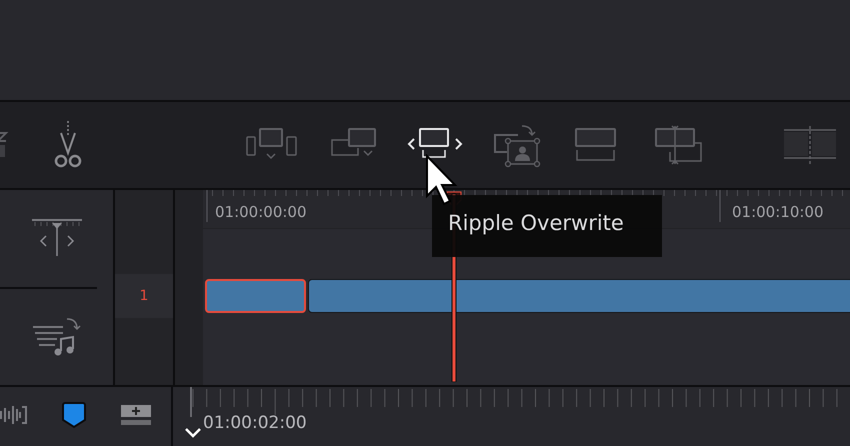 Image resolution: width=850 pixels, height=446 pixels. Describe the element at coordinates (14, 415) in the screenshot. I see `waveform-icon` at that location.